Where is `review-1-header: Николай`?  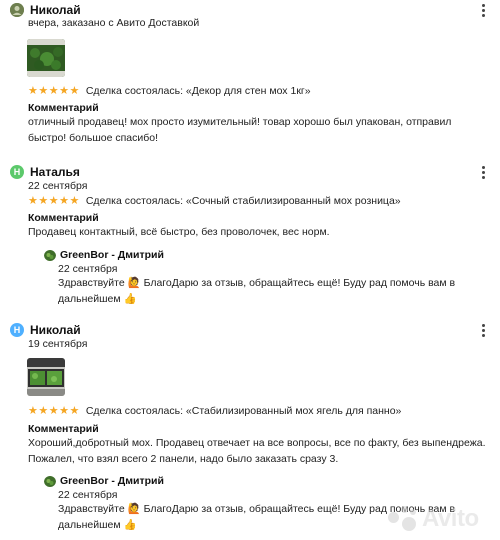
review-1-header: Николай is located at coordinates (45, 10).